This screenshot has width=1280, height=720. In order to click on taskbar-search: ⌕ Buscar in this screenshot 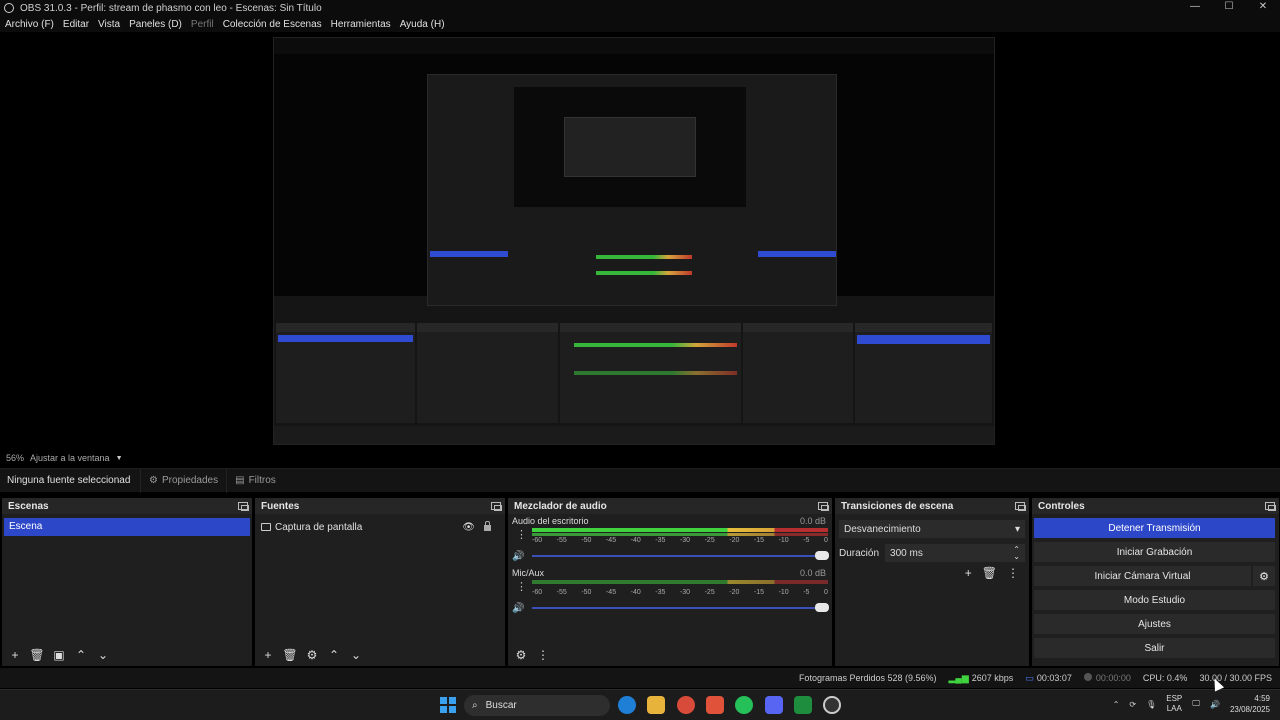, I will do `click(537, 705)`.